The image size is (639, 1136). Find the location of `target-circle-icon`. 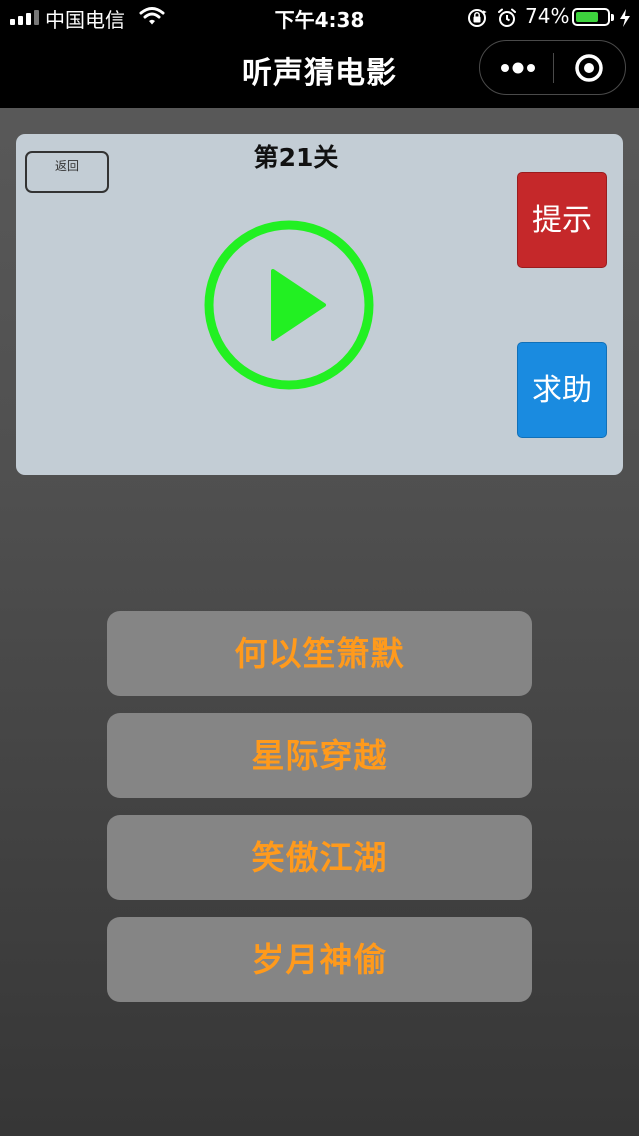

target-circle-icon is located at coordinates (589, 68).